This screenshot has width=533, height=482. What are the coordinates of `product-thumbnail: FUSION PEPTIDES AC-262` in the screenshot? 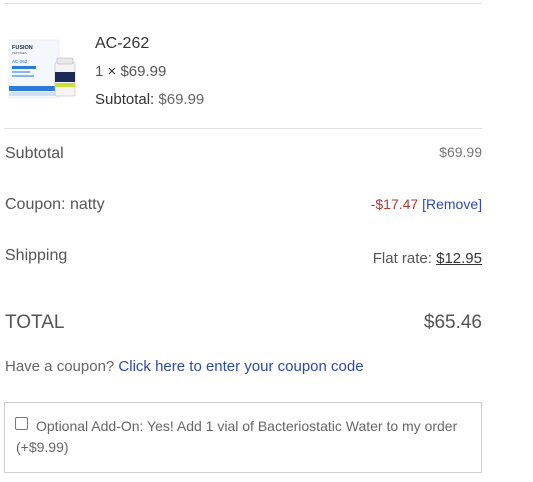 It's located at (43, 69).